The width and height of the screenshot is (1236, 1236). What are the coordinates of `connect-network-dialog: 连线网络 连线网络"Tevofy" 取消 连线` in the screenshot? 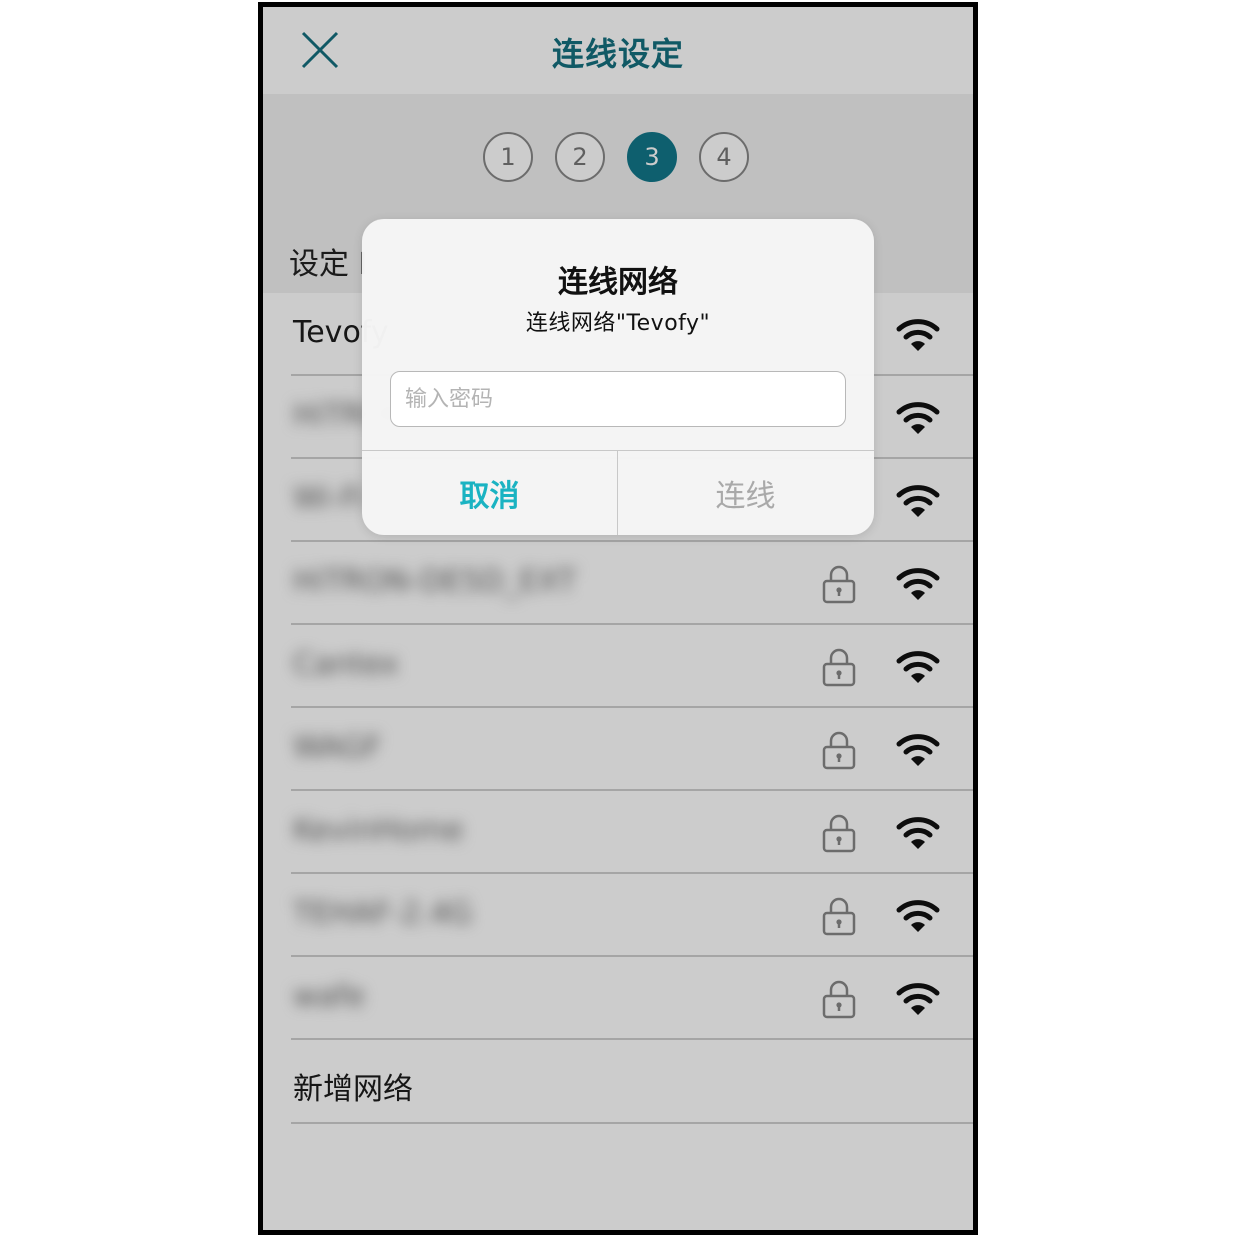 It's located at (618, 377).